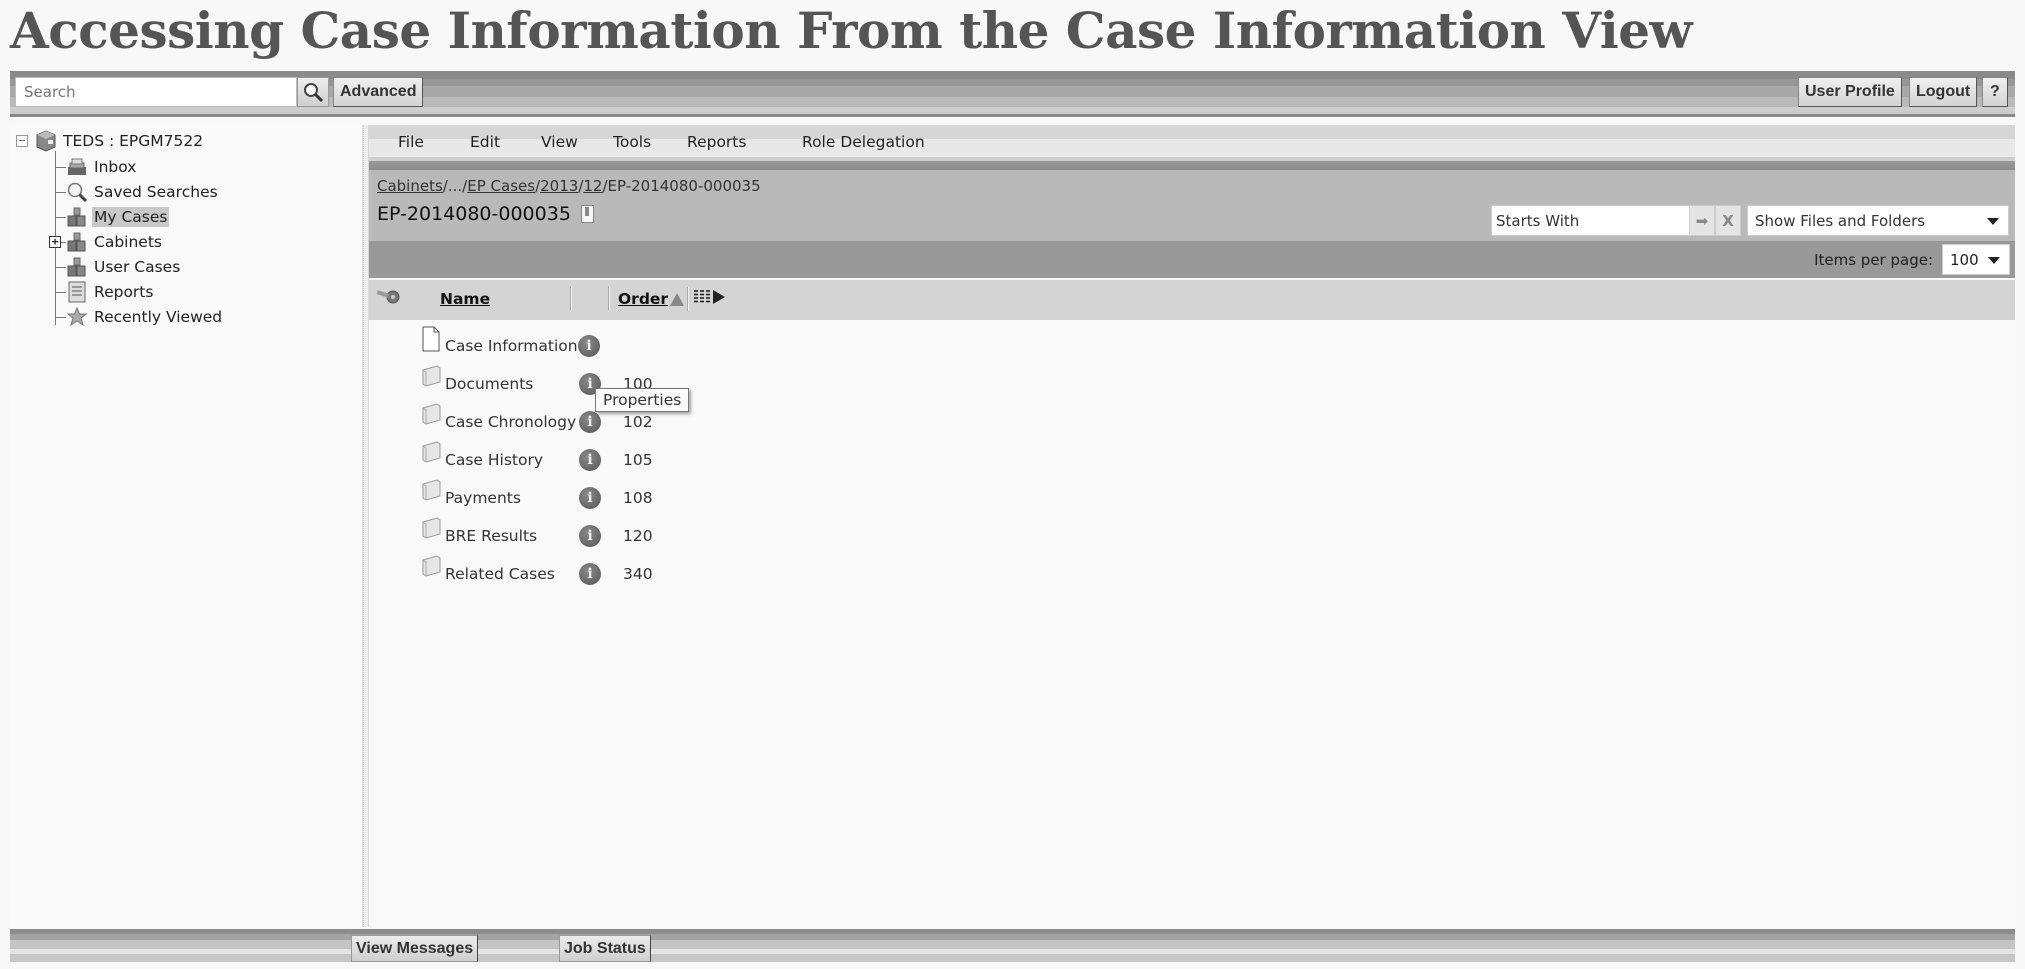 This screenshot has width=2025, height=969. What do you see at coordinates (719, 495) in the screenshot?
I see `list-item: Payments i 108` at bounding box center [719, 495].